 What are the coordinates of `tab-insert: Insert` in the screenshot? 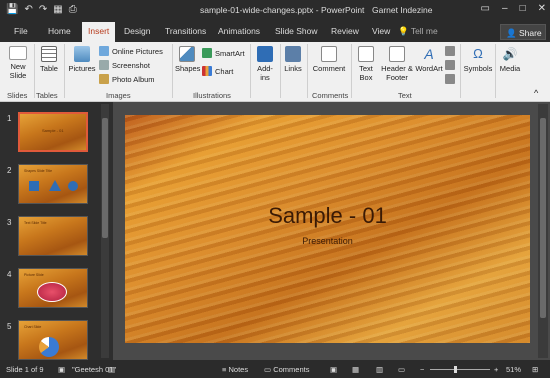 It's located at (99, 32).